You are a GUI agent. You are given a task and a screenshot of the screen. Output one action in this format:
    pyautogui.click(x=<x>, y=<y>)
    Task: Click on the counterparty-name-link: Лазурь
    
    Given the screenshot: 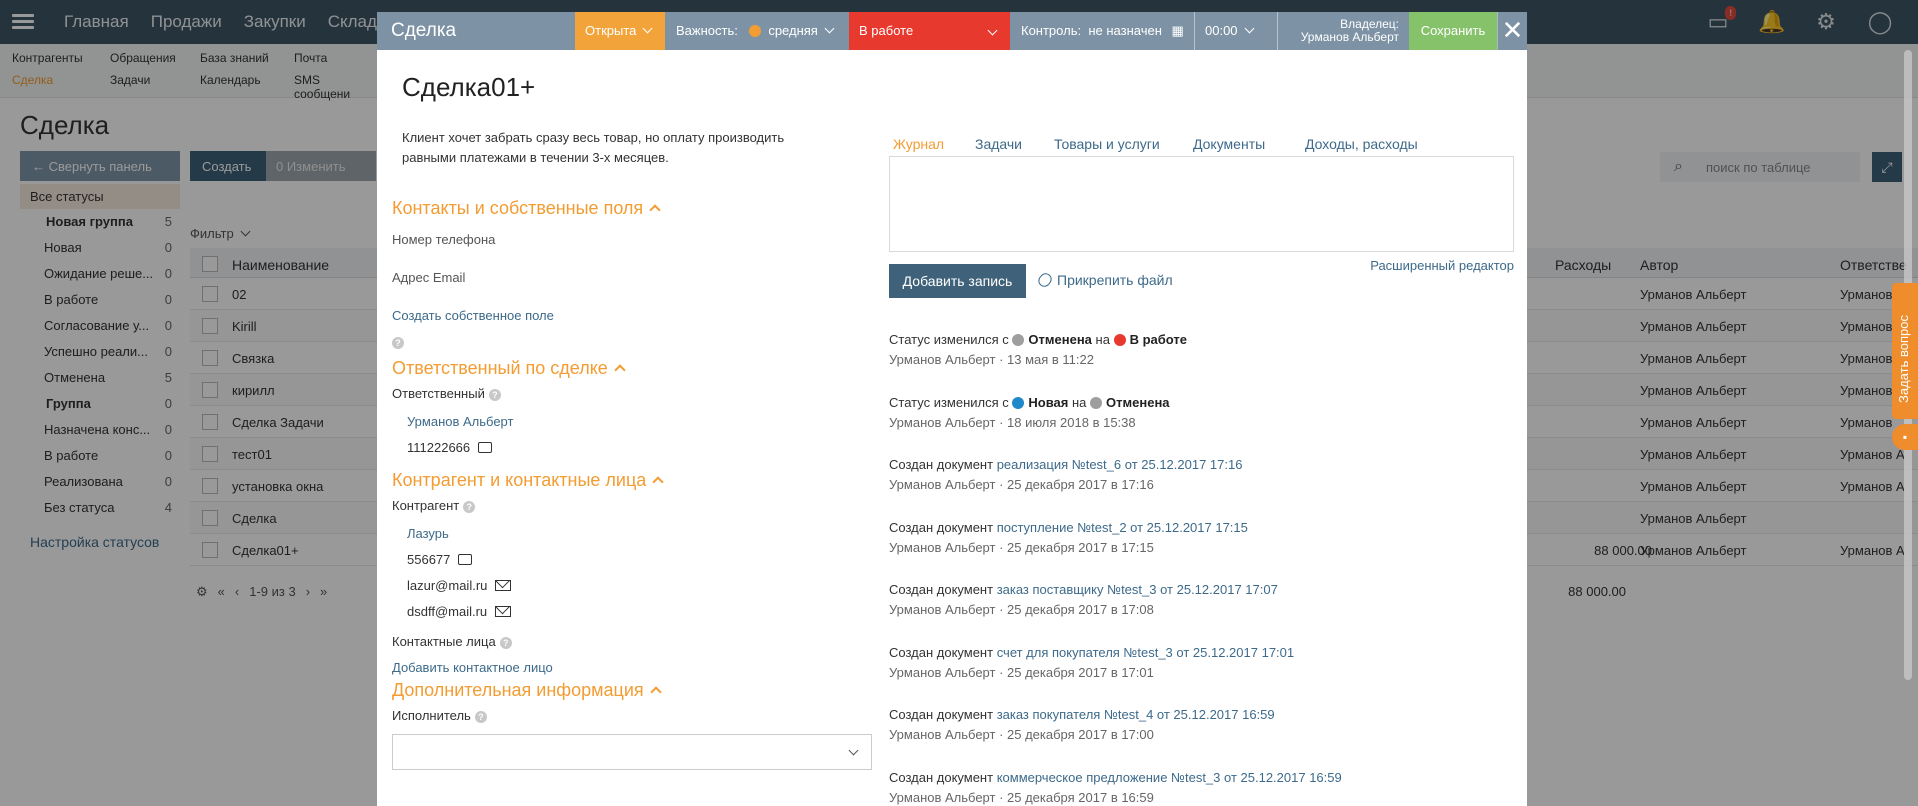 What is the action you would take?
    pyautogui.click(x=428, y=533)
    